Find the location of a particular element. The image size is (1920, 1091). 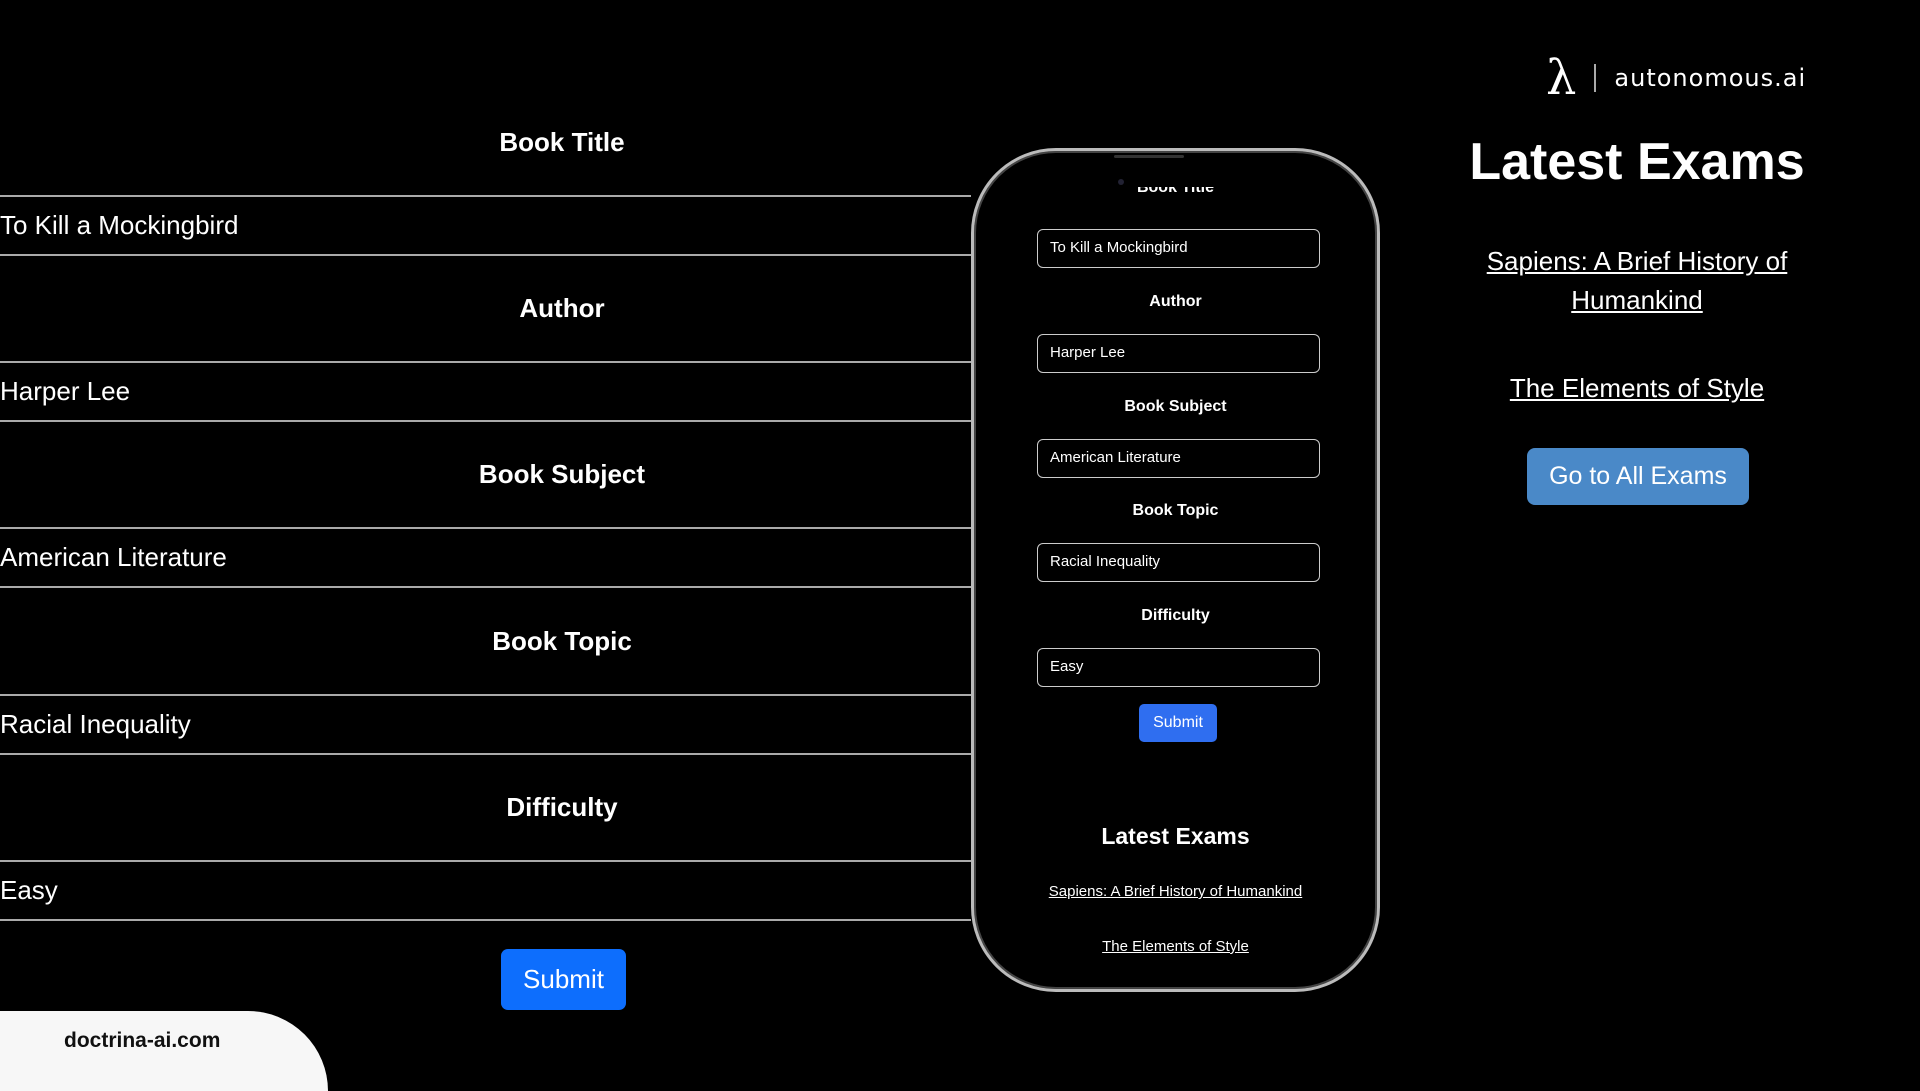

site-badge: doctrina-ai.com is located at coordinates (164, 1051).